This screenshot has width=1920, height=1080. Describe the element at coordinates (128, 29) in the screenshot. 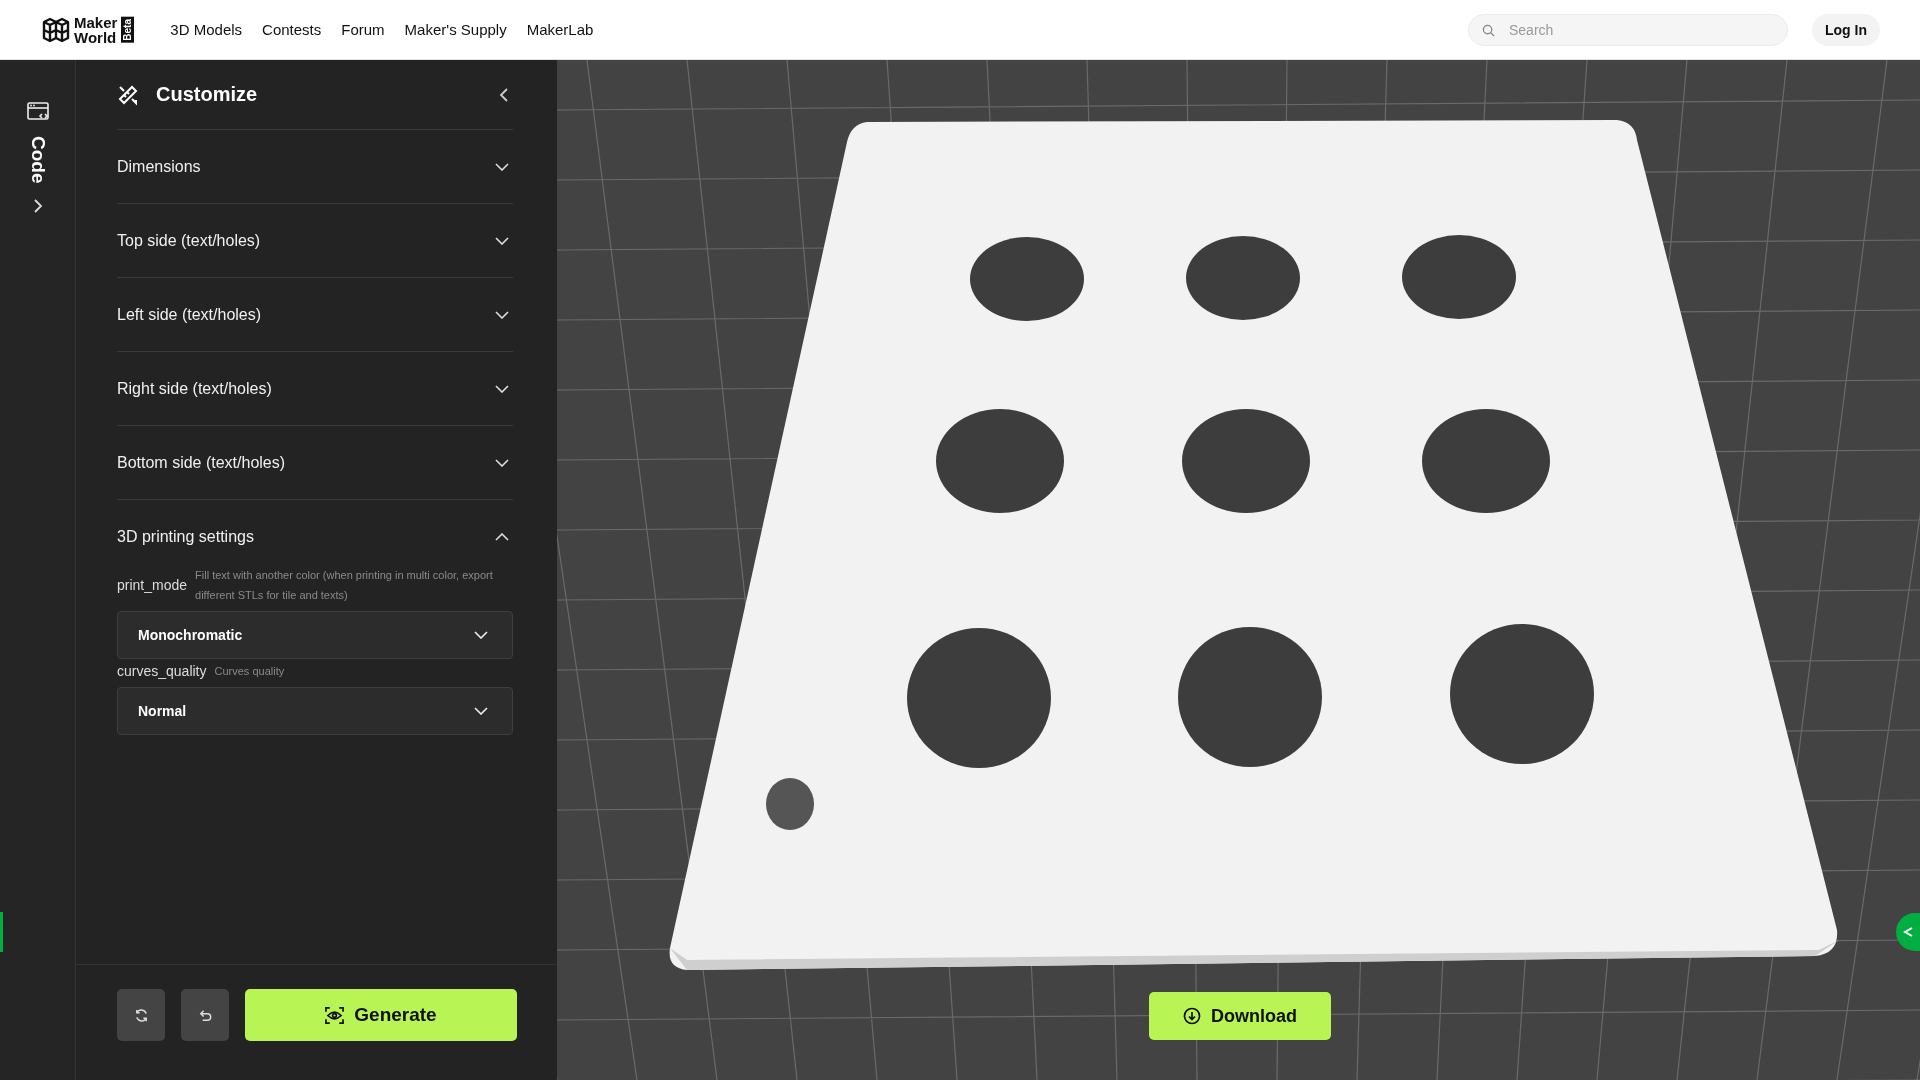

I see `beta-badge: Beta` at that location.